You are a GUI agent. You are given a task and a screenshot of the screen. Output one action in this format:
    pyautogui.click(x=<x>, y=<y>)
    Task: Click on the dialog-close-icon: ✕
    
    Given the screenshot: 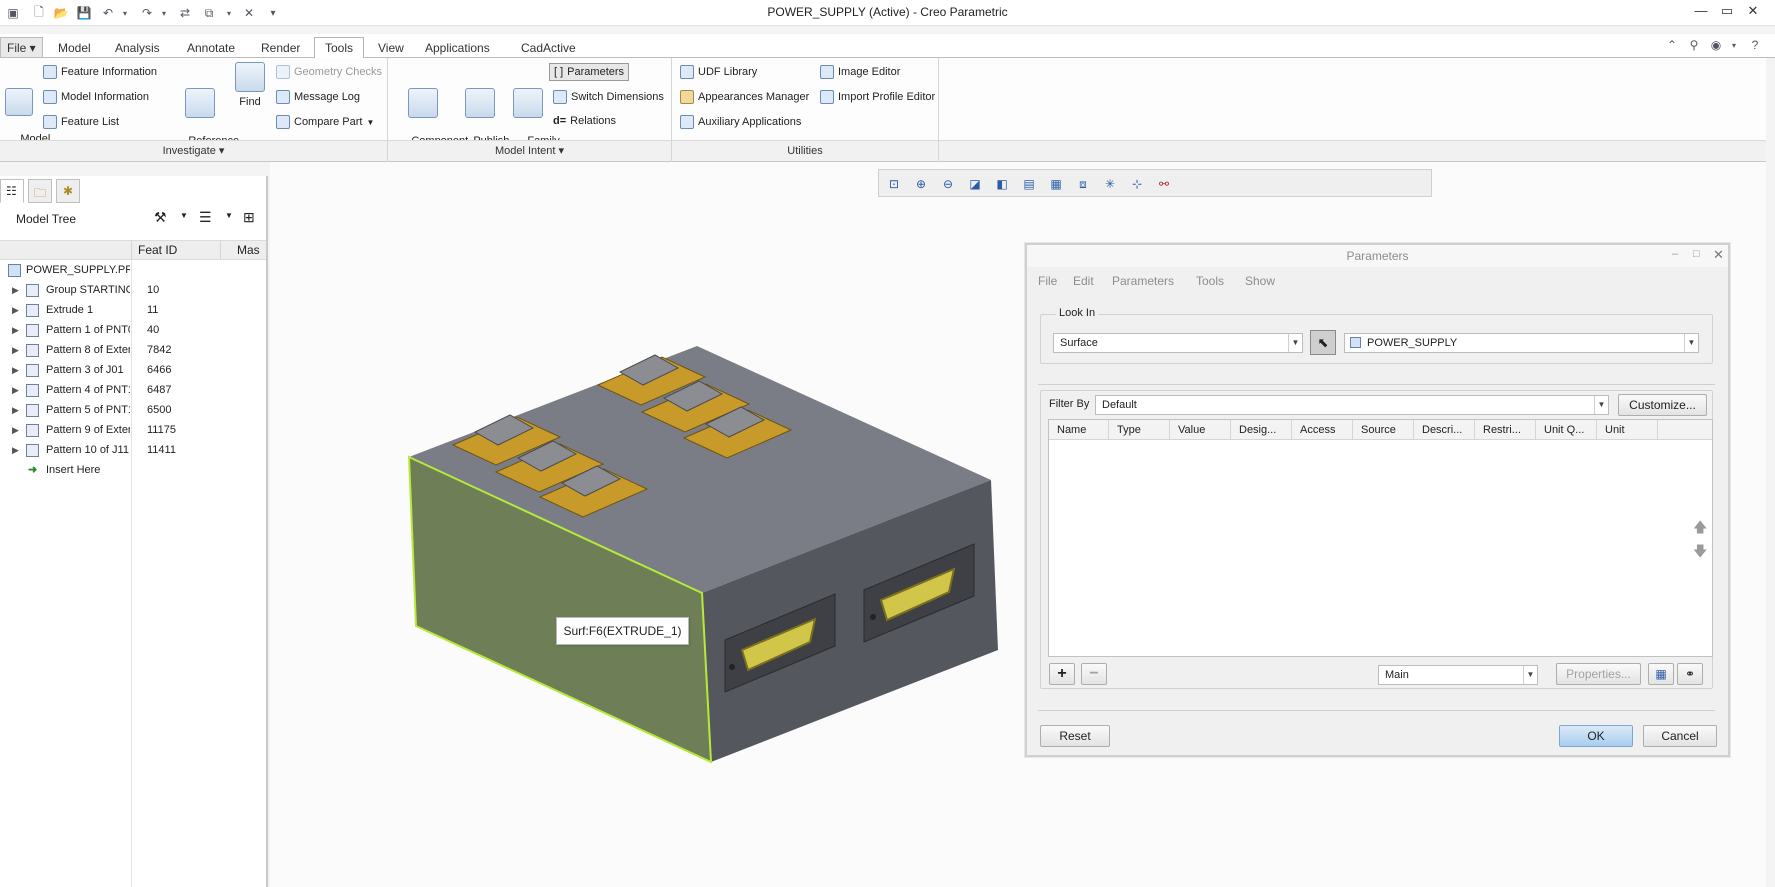 What is the action you would take?
    pyautogui.click(x=1718, y=255)
    